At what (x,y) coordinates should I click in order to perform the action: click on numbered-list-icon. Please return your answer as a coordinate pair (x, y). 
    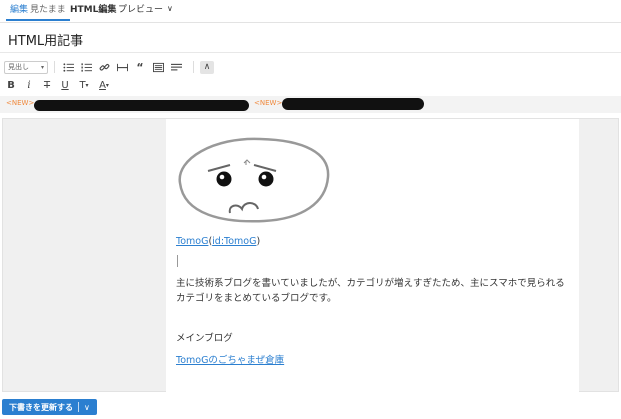
    Looking at the image, I should click on (86, 67).